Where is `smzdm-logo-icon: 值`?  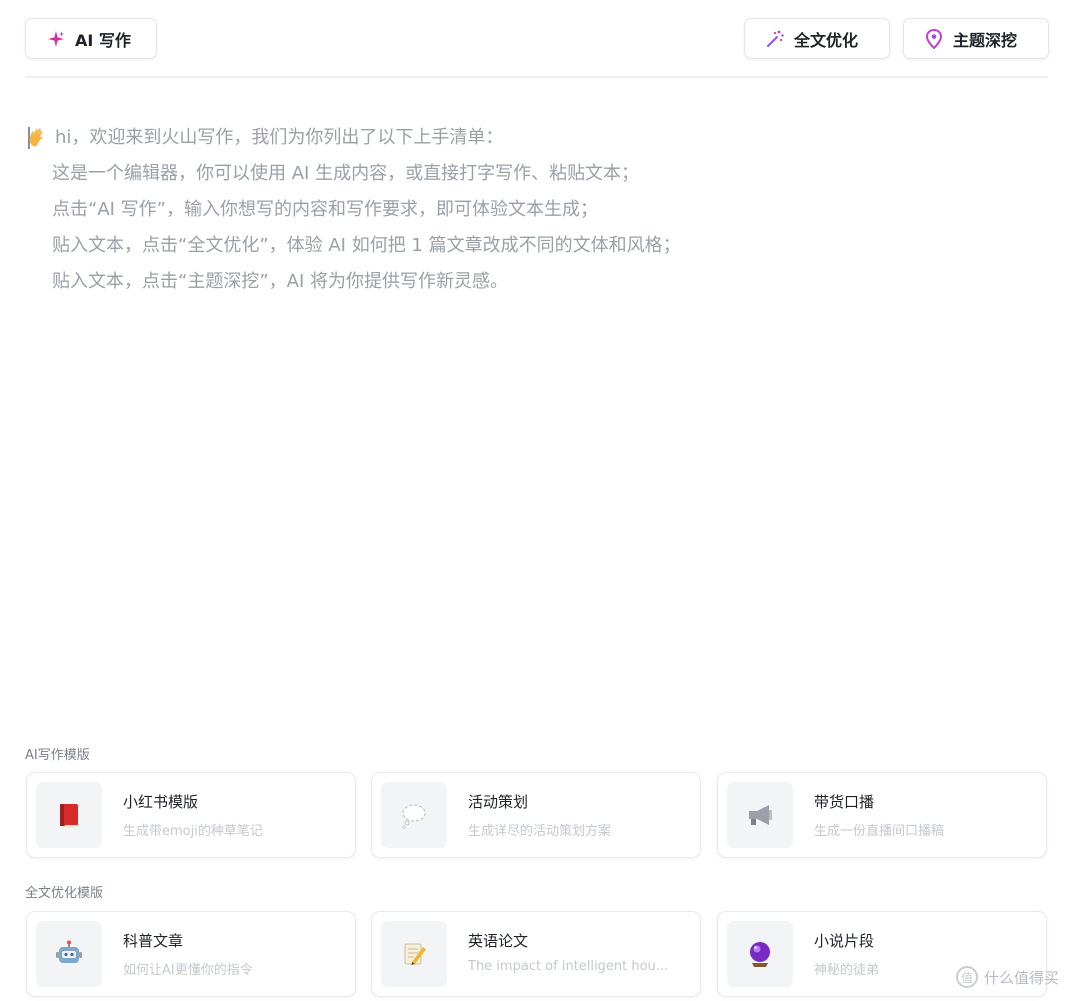
smzdm-logo-icon: 值 is located at coordinates (967, 977).